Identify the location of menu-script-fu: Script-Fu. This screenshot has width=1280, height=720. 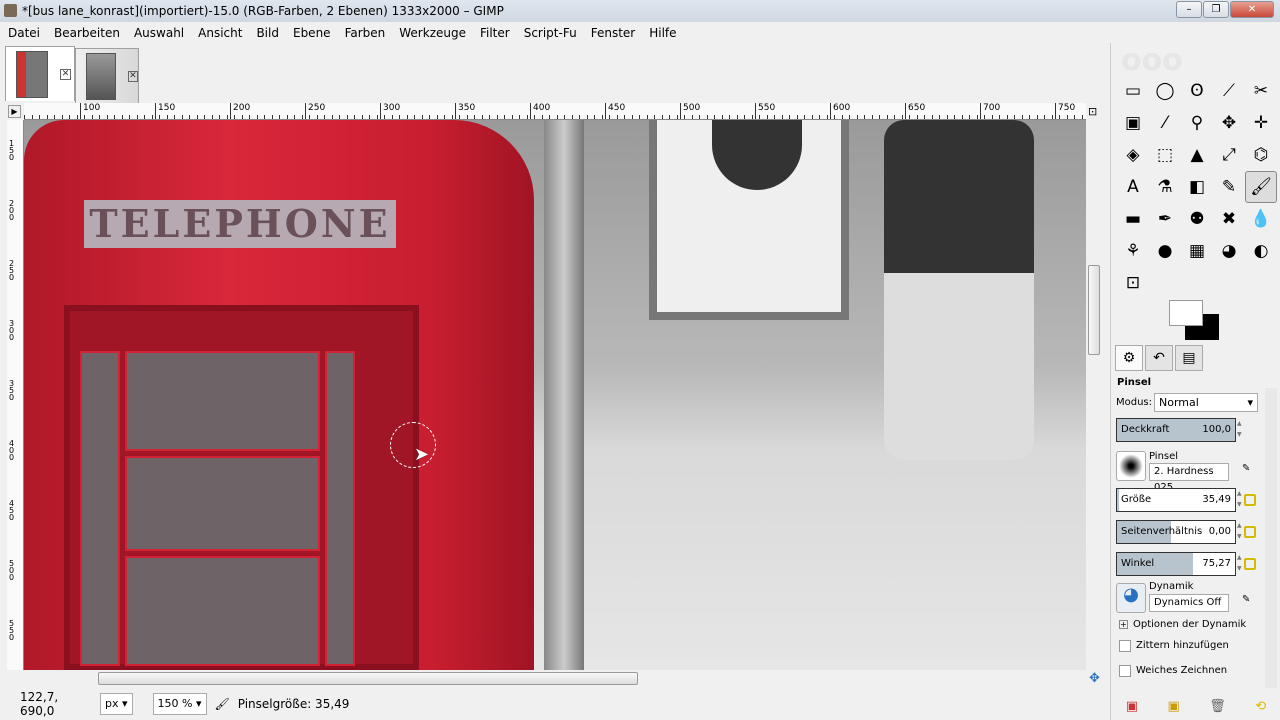
(550, 33).